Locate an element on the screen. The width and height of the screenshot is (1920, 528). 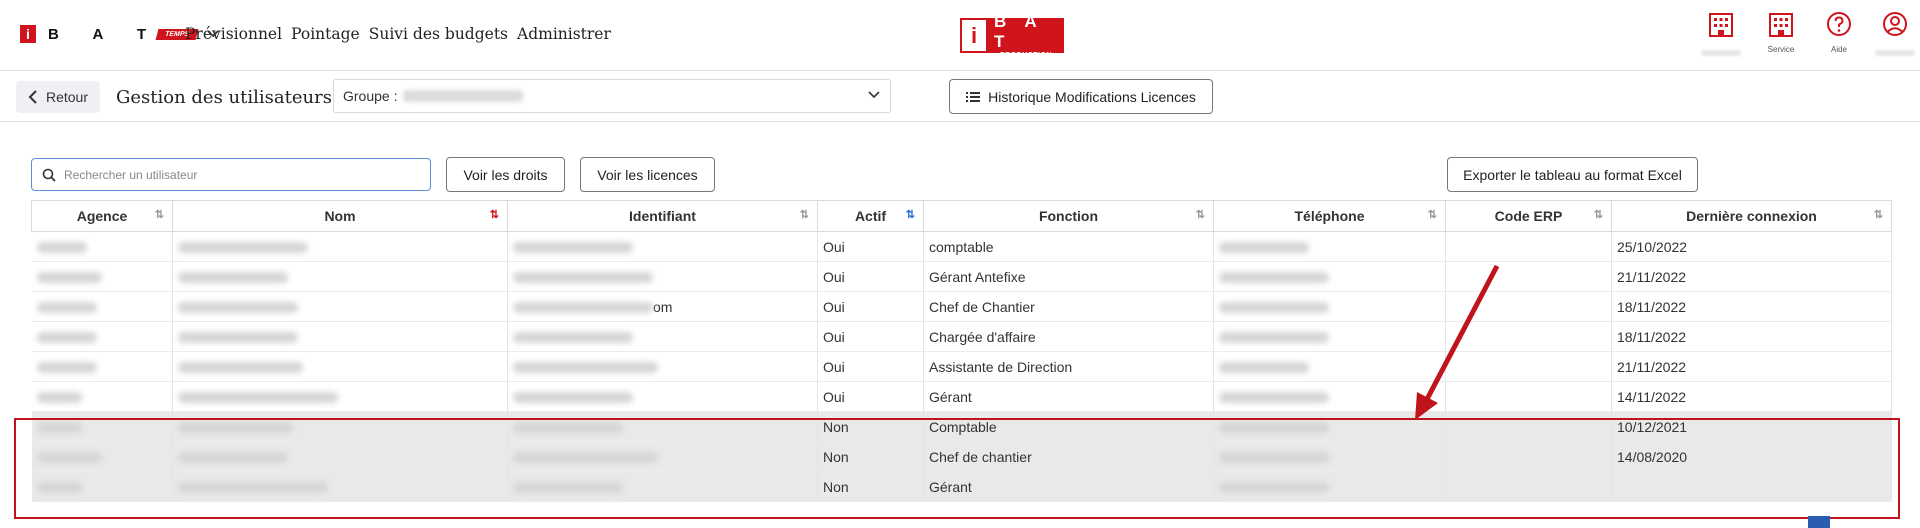
sort-desc-icon: ⇅ is located at coordinates (494, 214).